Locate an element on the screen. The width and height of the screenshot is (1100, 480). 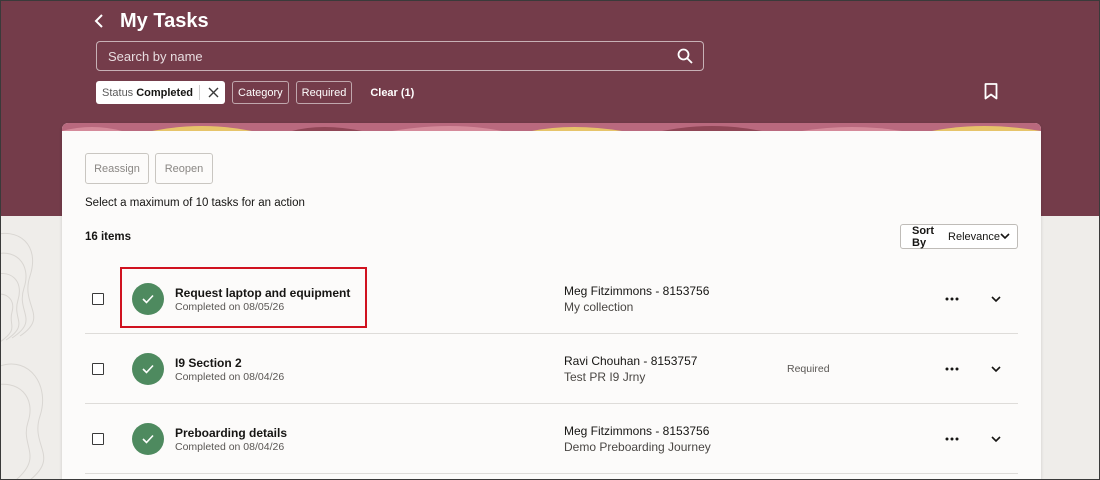
required-tag: Required is located at coordinates (808, 369).